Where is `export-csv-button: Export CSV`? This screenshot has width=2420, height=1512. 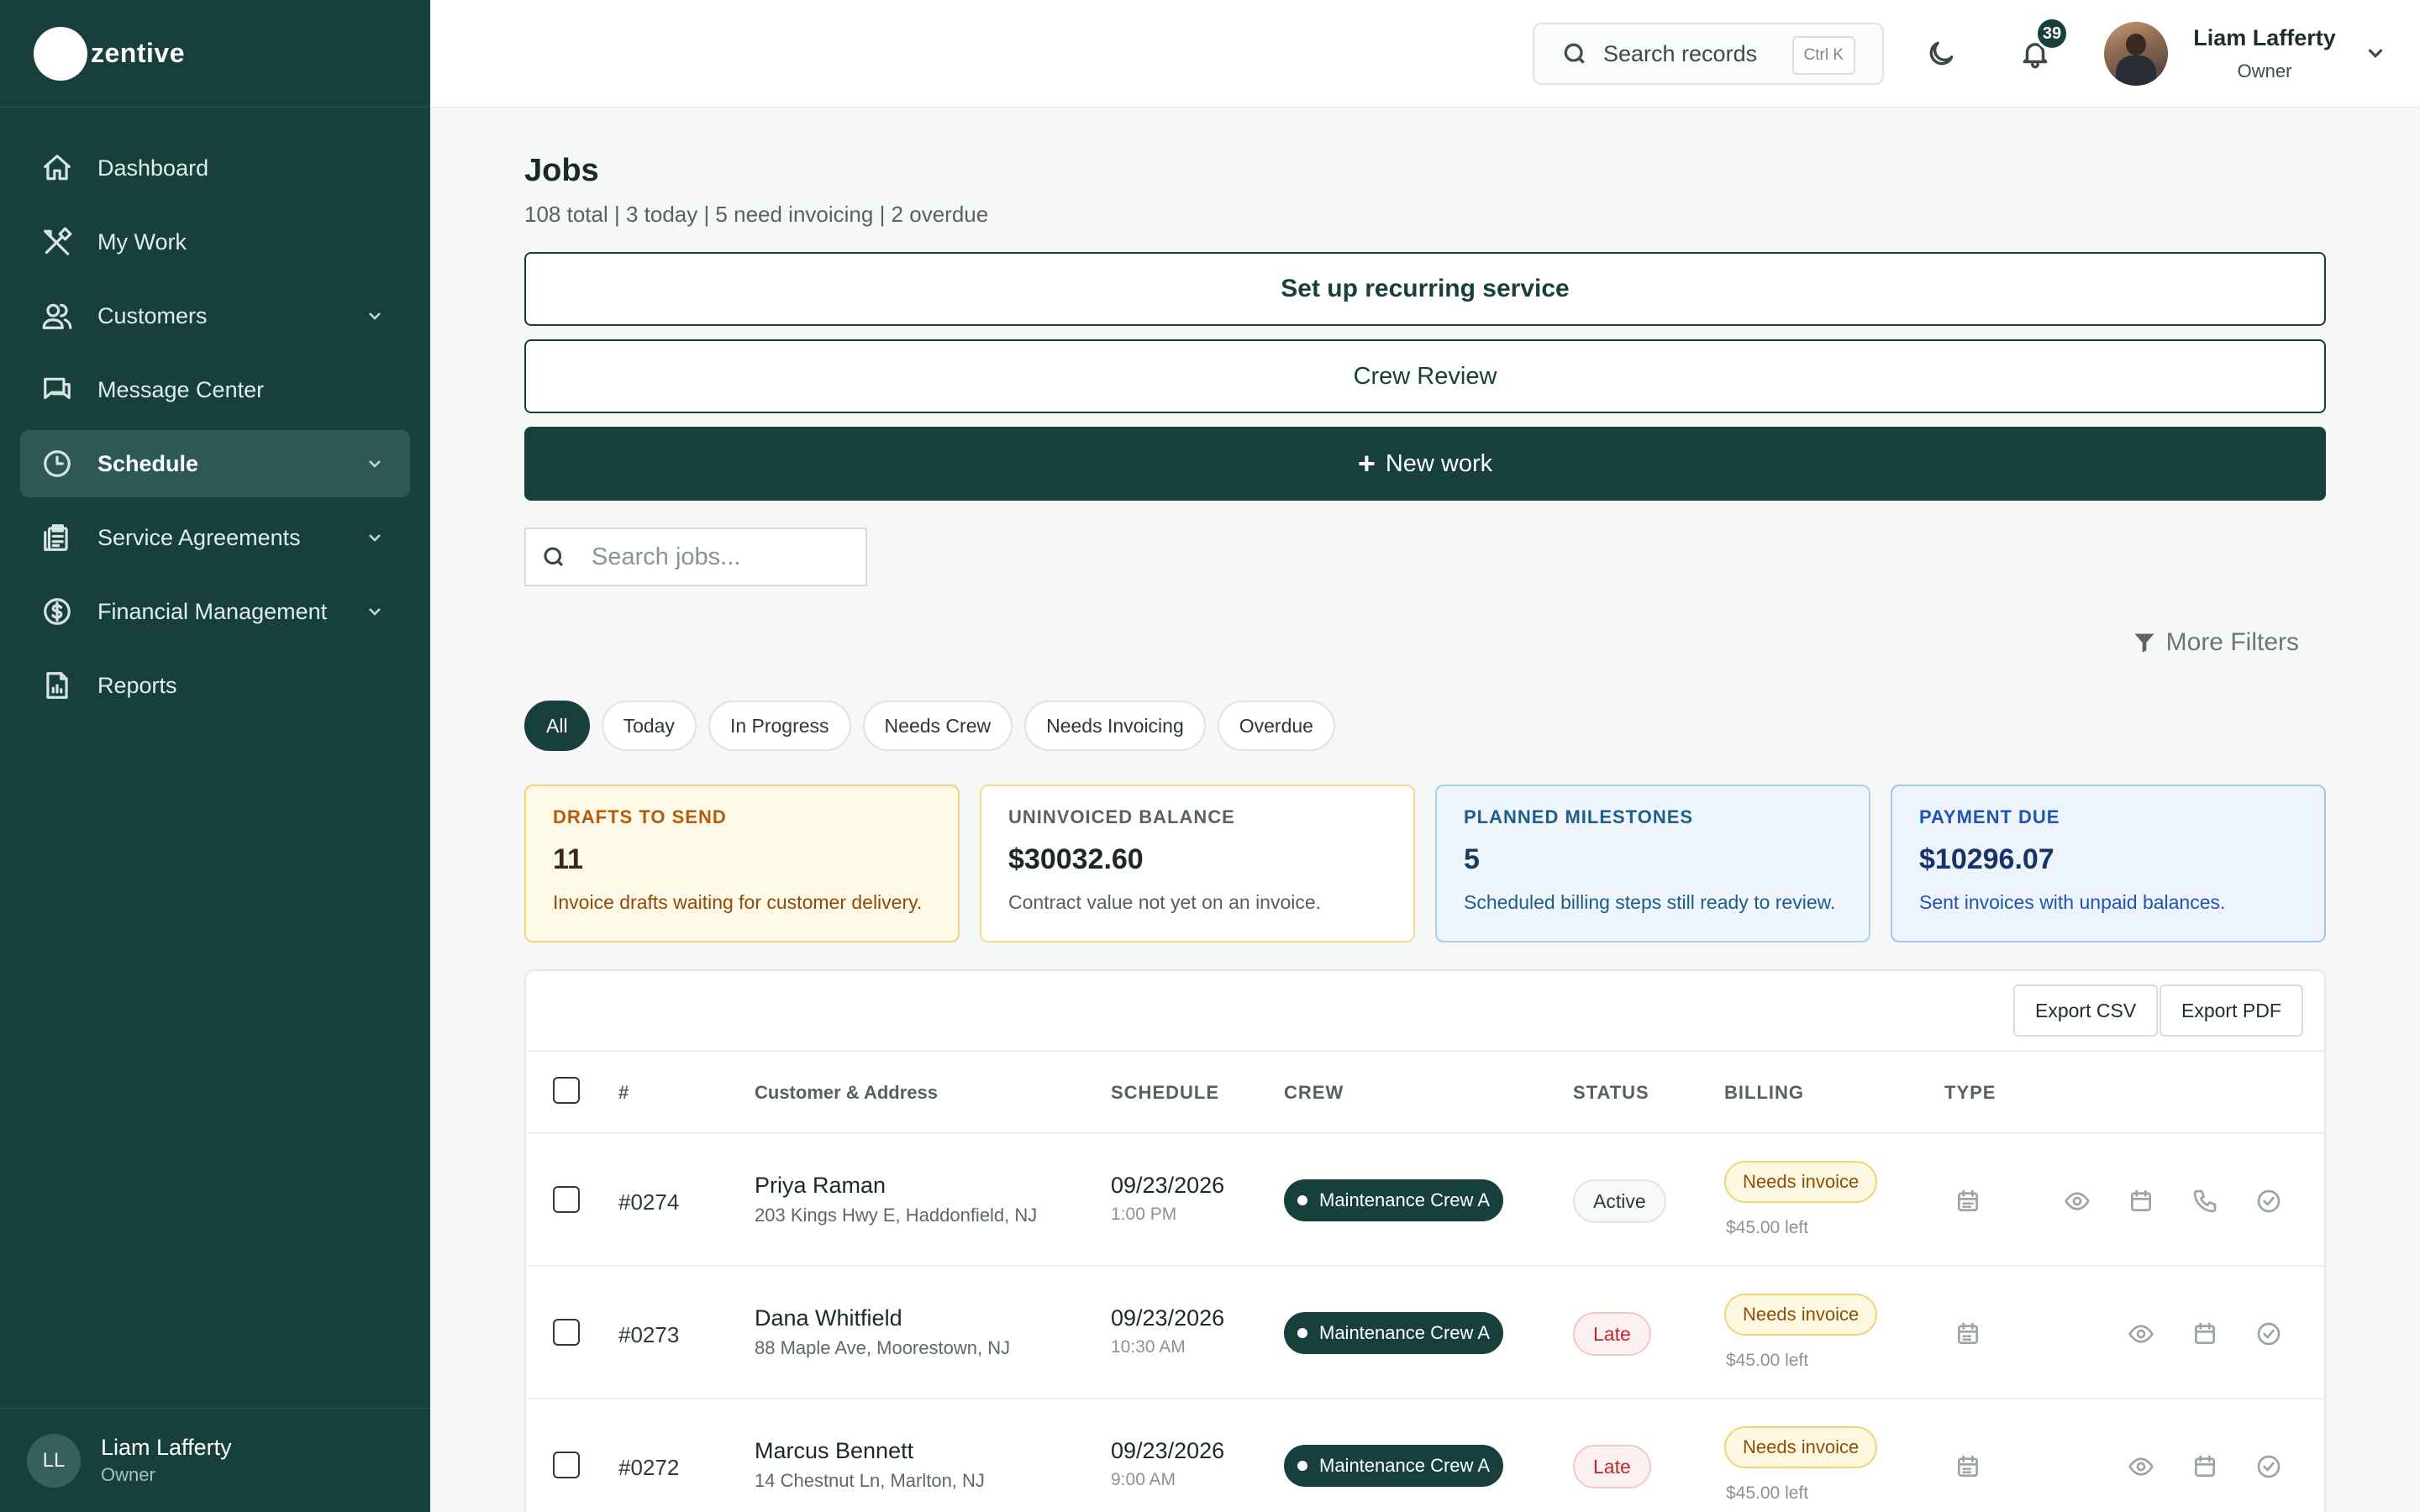
export-csv-button: Export CSV is located at coordinates (2086, 1010).